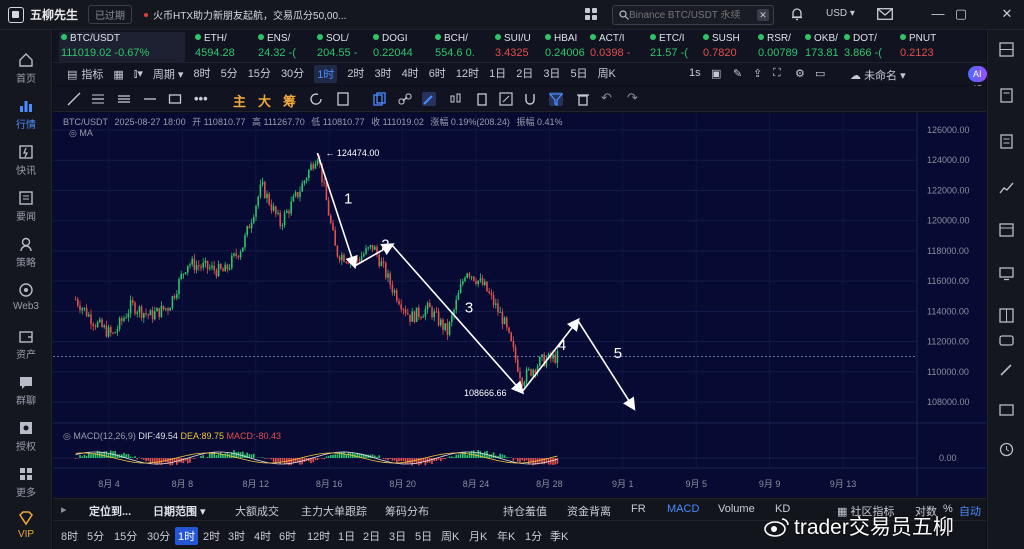  I want to click on period-13: 5日, so click(578, 74).